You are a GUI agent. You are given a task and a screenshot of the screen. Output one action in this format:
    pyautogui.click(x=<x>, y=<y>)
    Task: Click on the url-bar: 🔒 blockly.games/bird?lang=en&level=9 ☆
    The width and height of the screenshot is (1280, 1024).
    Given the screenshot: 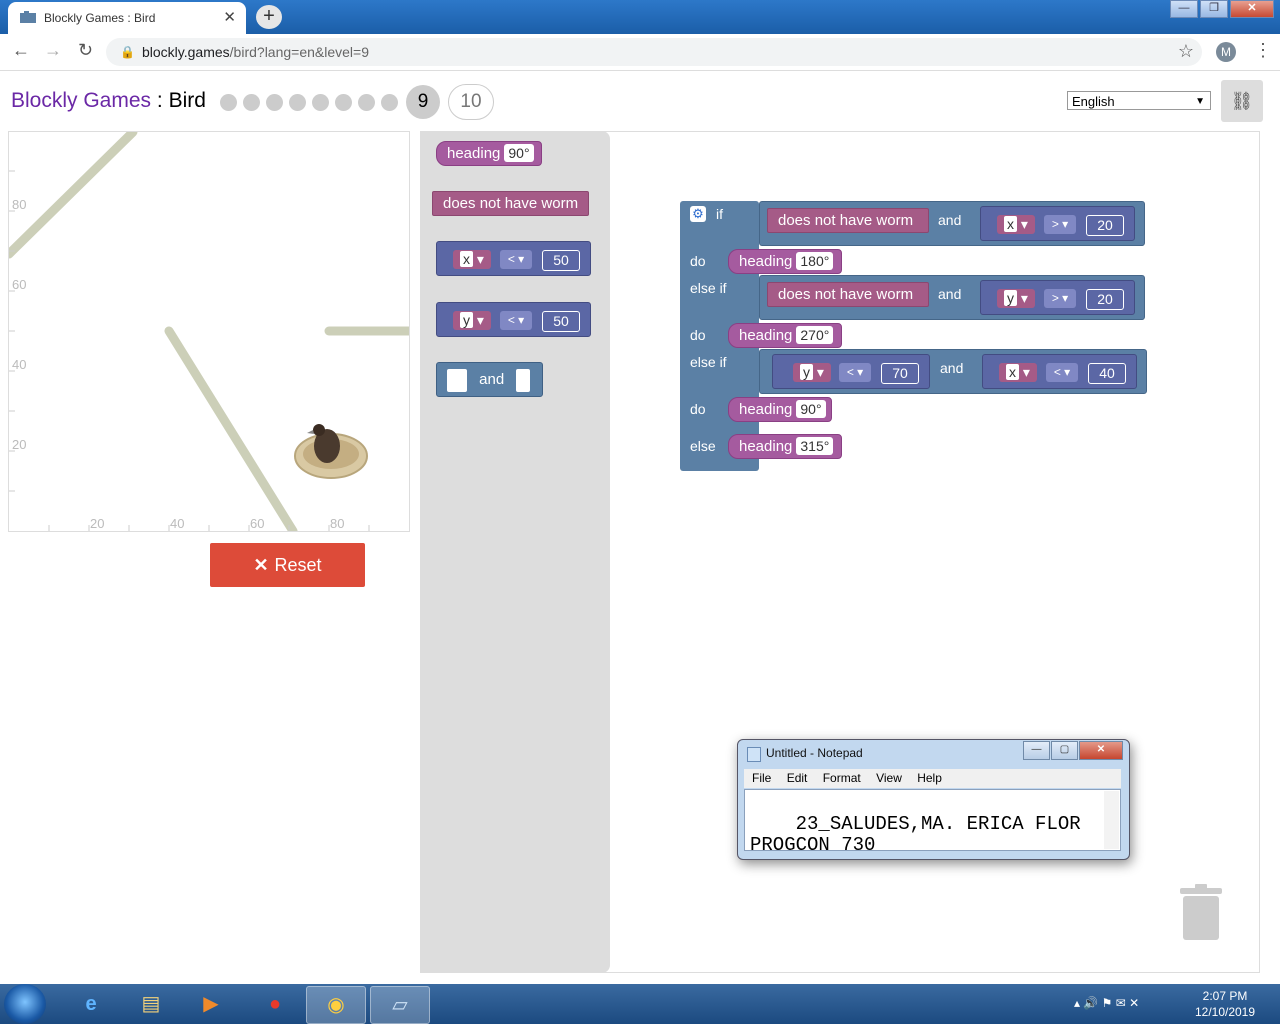 What is the action you would take?
    pyautogui.click(x=654, y=52)
    